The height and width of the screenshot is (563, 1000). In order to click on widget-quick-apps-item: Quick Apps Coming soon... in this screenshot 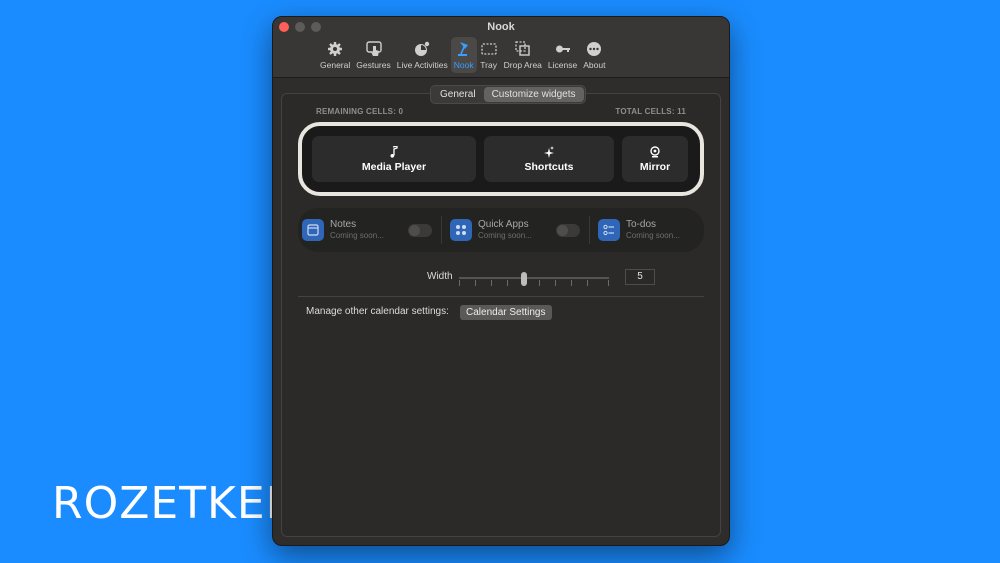, I will do `click(515, 230)`.